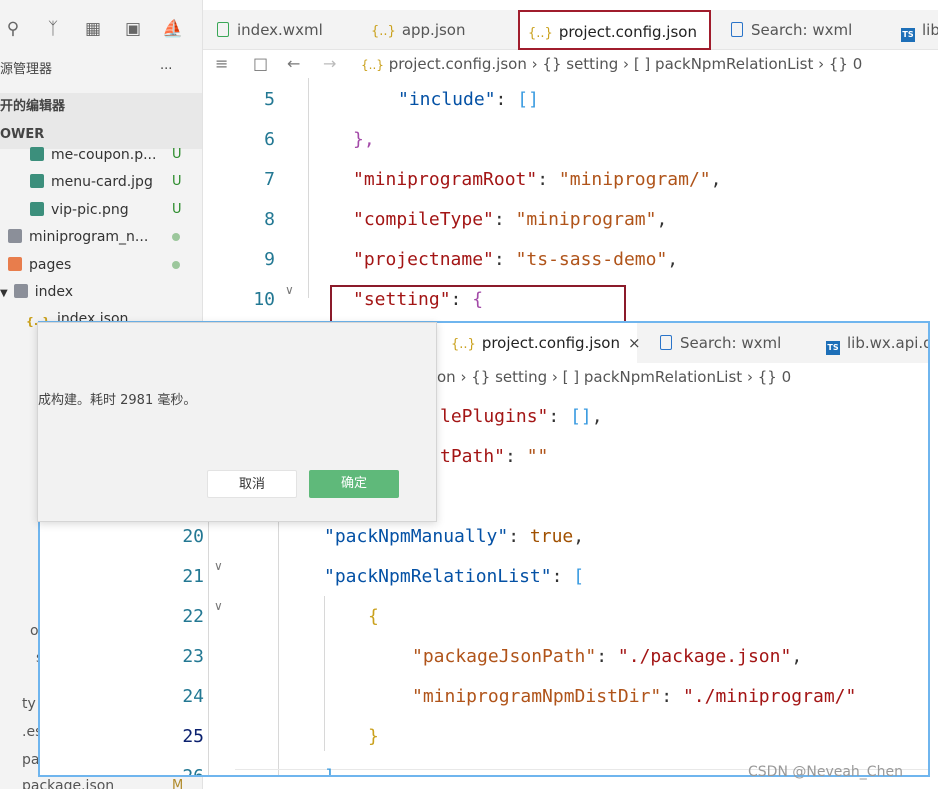  Describe the element at coordinates (280, 30) in the screenshot. I see `tab-index-wxml: index.wxml` at that location.